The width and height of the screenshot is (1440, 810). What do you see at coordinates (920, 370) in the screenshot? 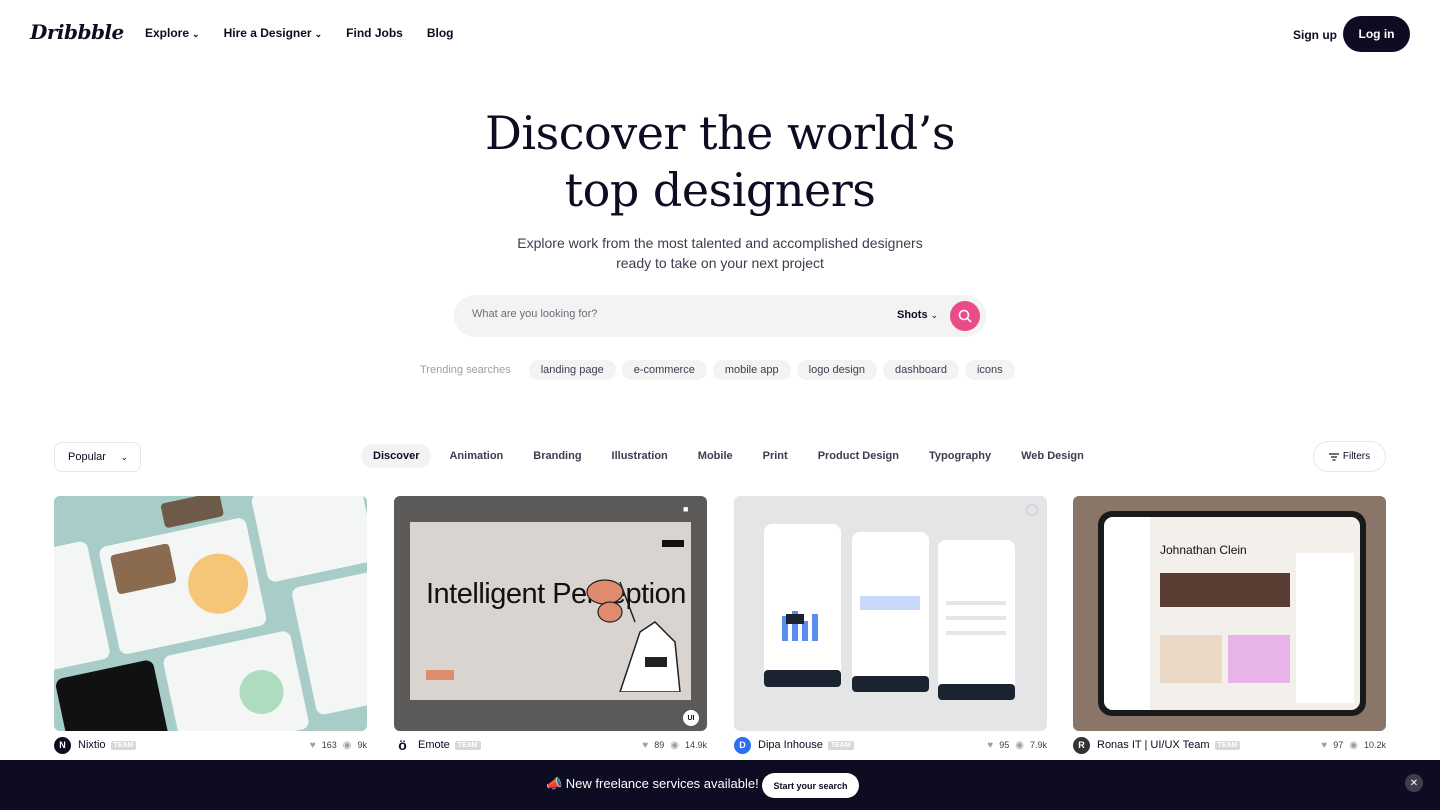
I see `trending-chip: dashboard` at bounding box center [920, 370].